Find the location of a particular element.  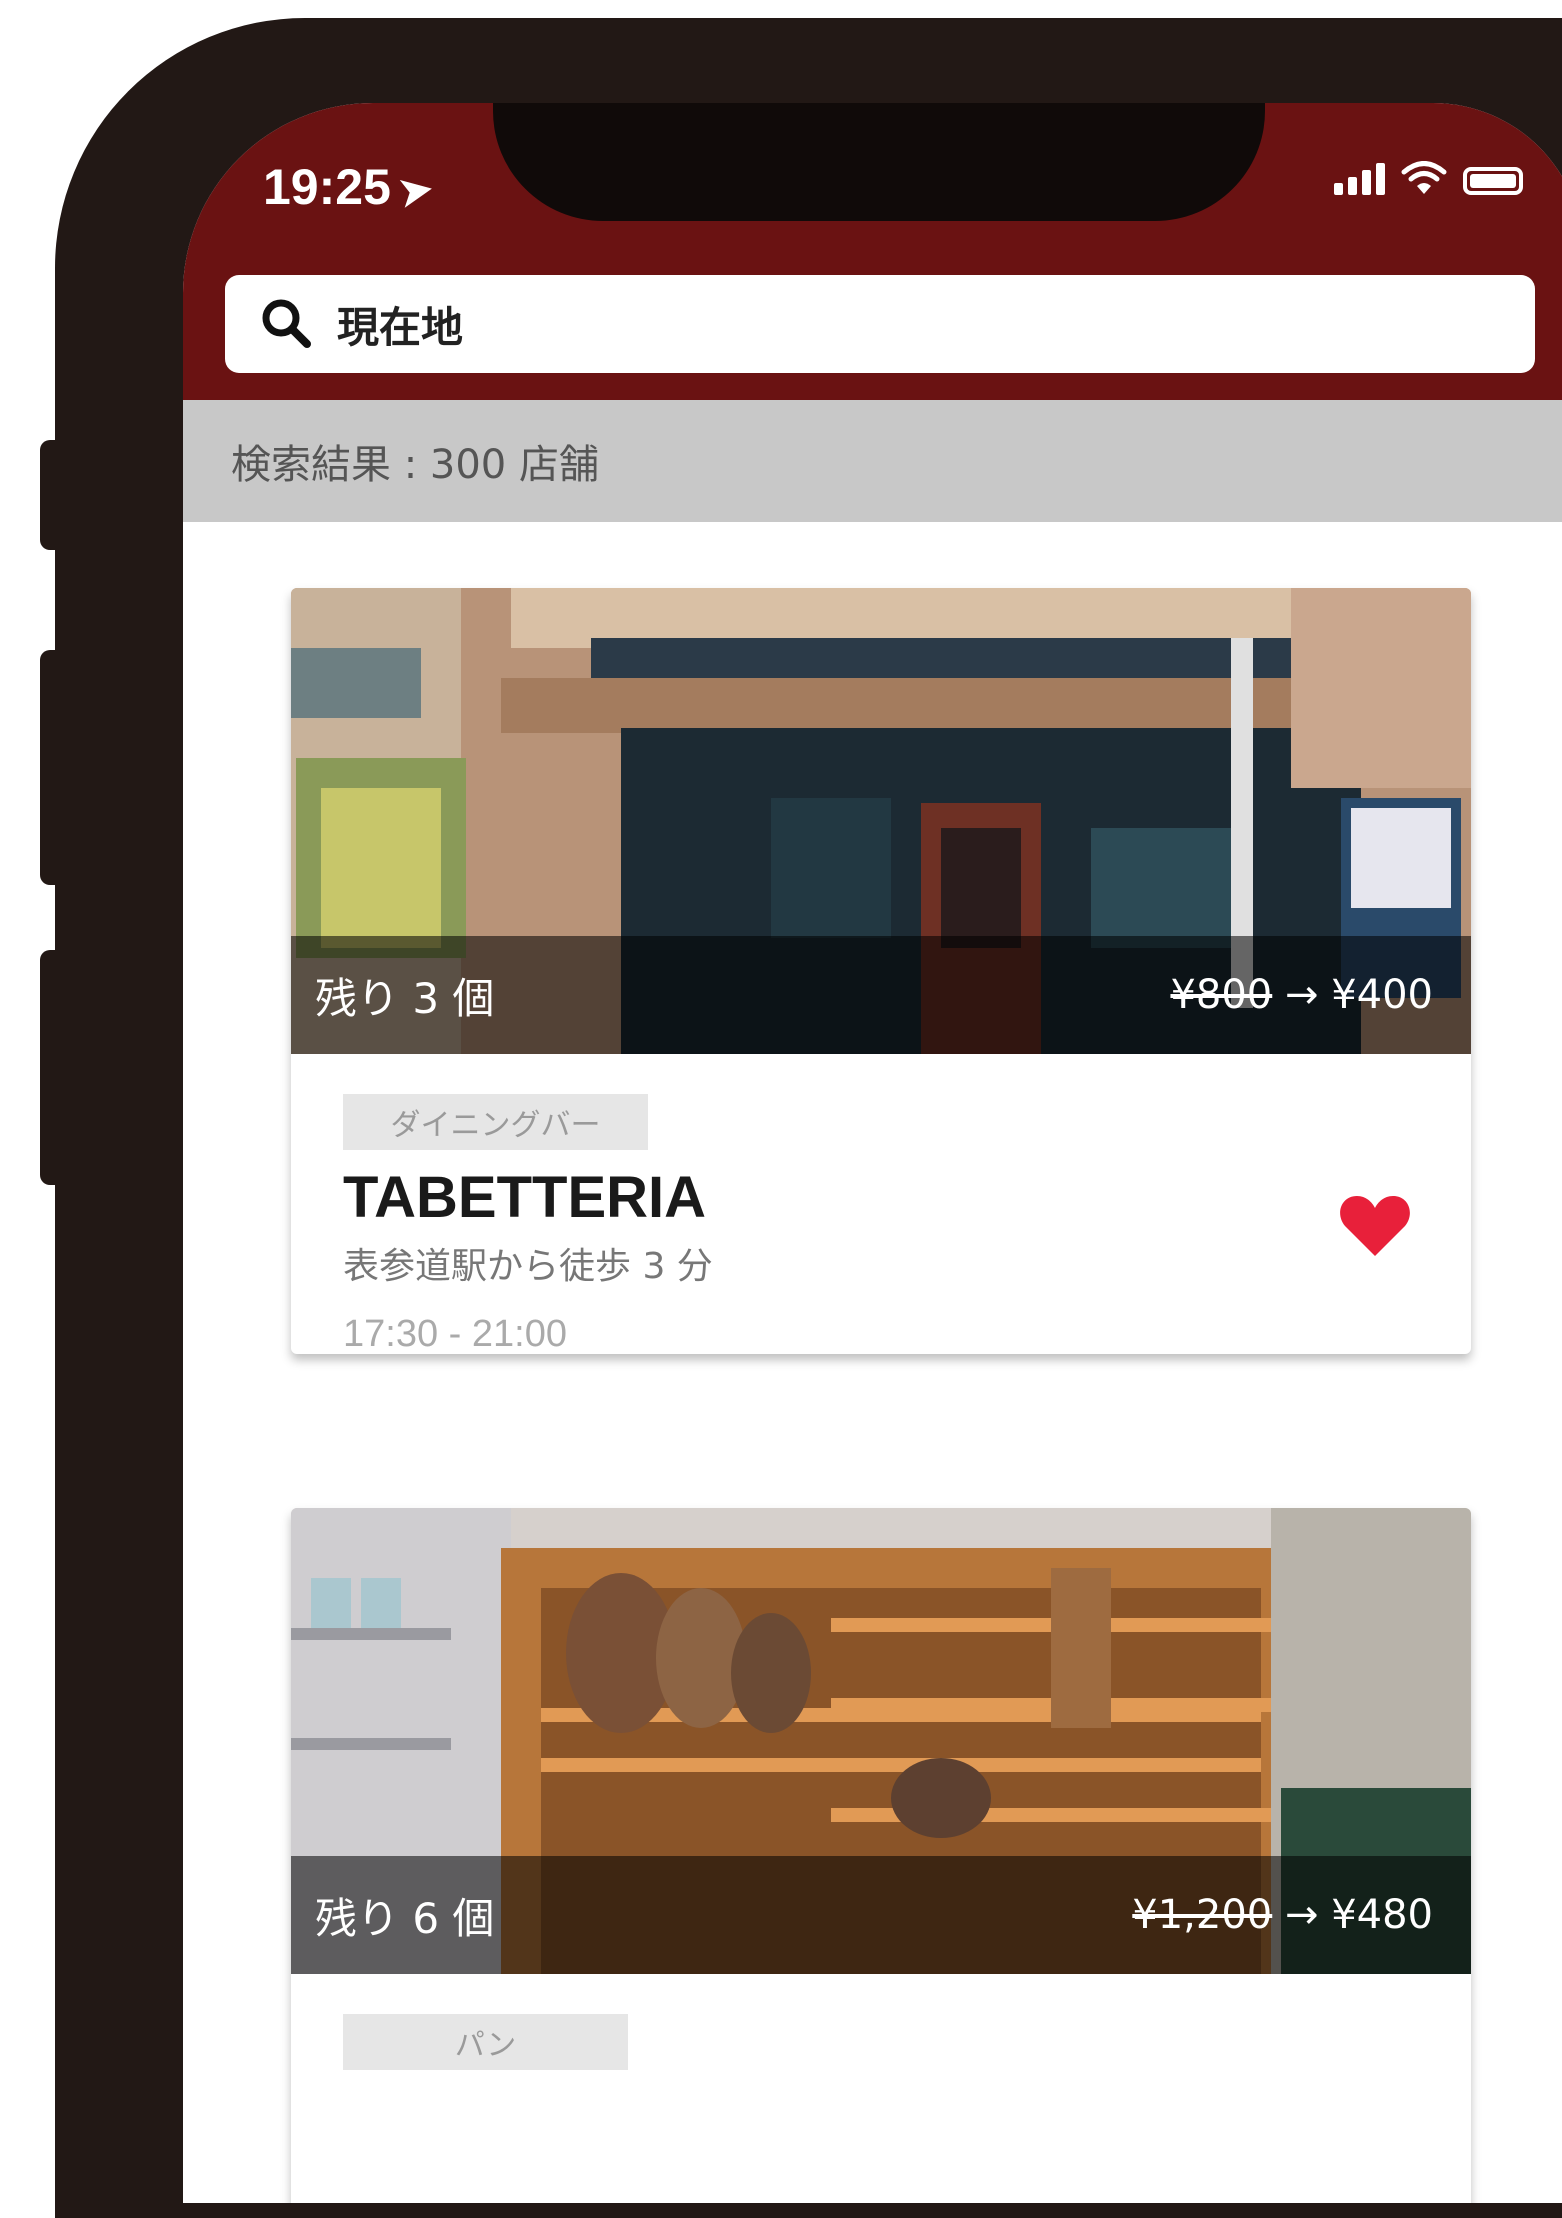

original-price: ¥800 is located at coordinates (1221, 995).